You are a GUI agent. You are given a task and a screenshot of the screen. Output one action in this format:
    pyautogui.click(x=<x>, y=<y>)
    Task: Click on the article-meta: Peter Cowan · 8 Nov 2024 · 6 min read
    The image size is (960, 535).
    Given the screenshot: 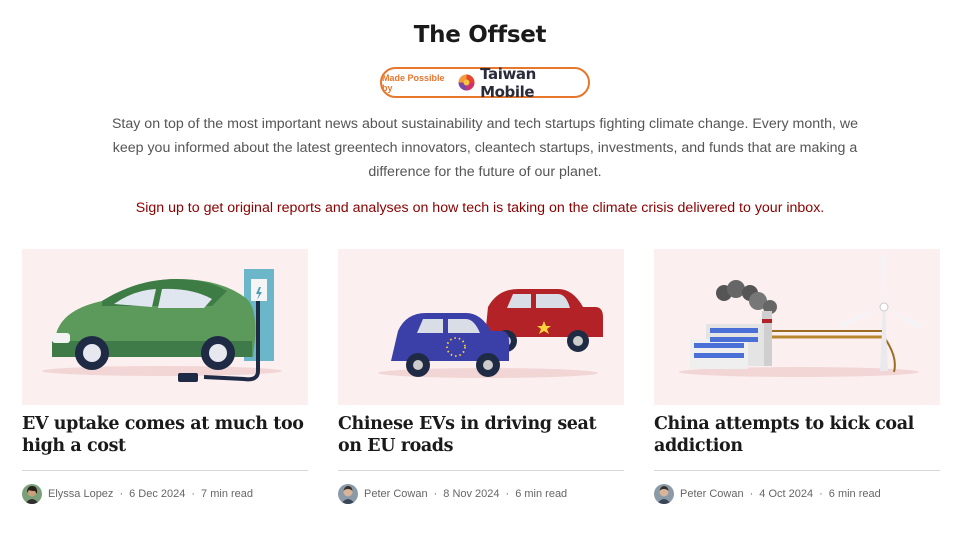 What is the action you would take?
    pyautogui.click(x=452, y=494)
    